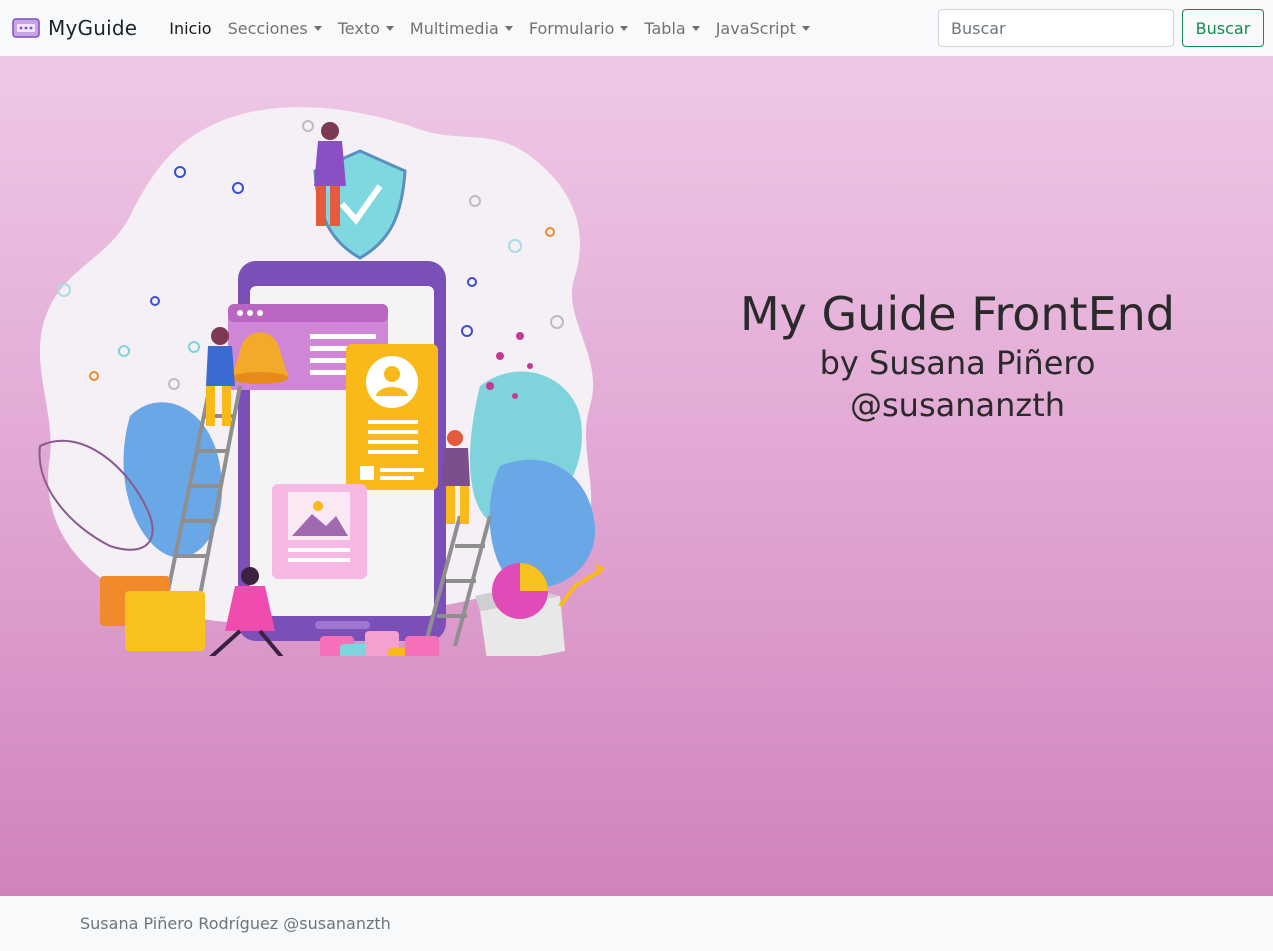  Describe the element at coordinates (358, 28) in the screenshot. I see `nav-item-label: Texto` at that location.